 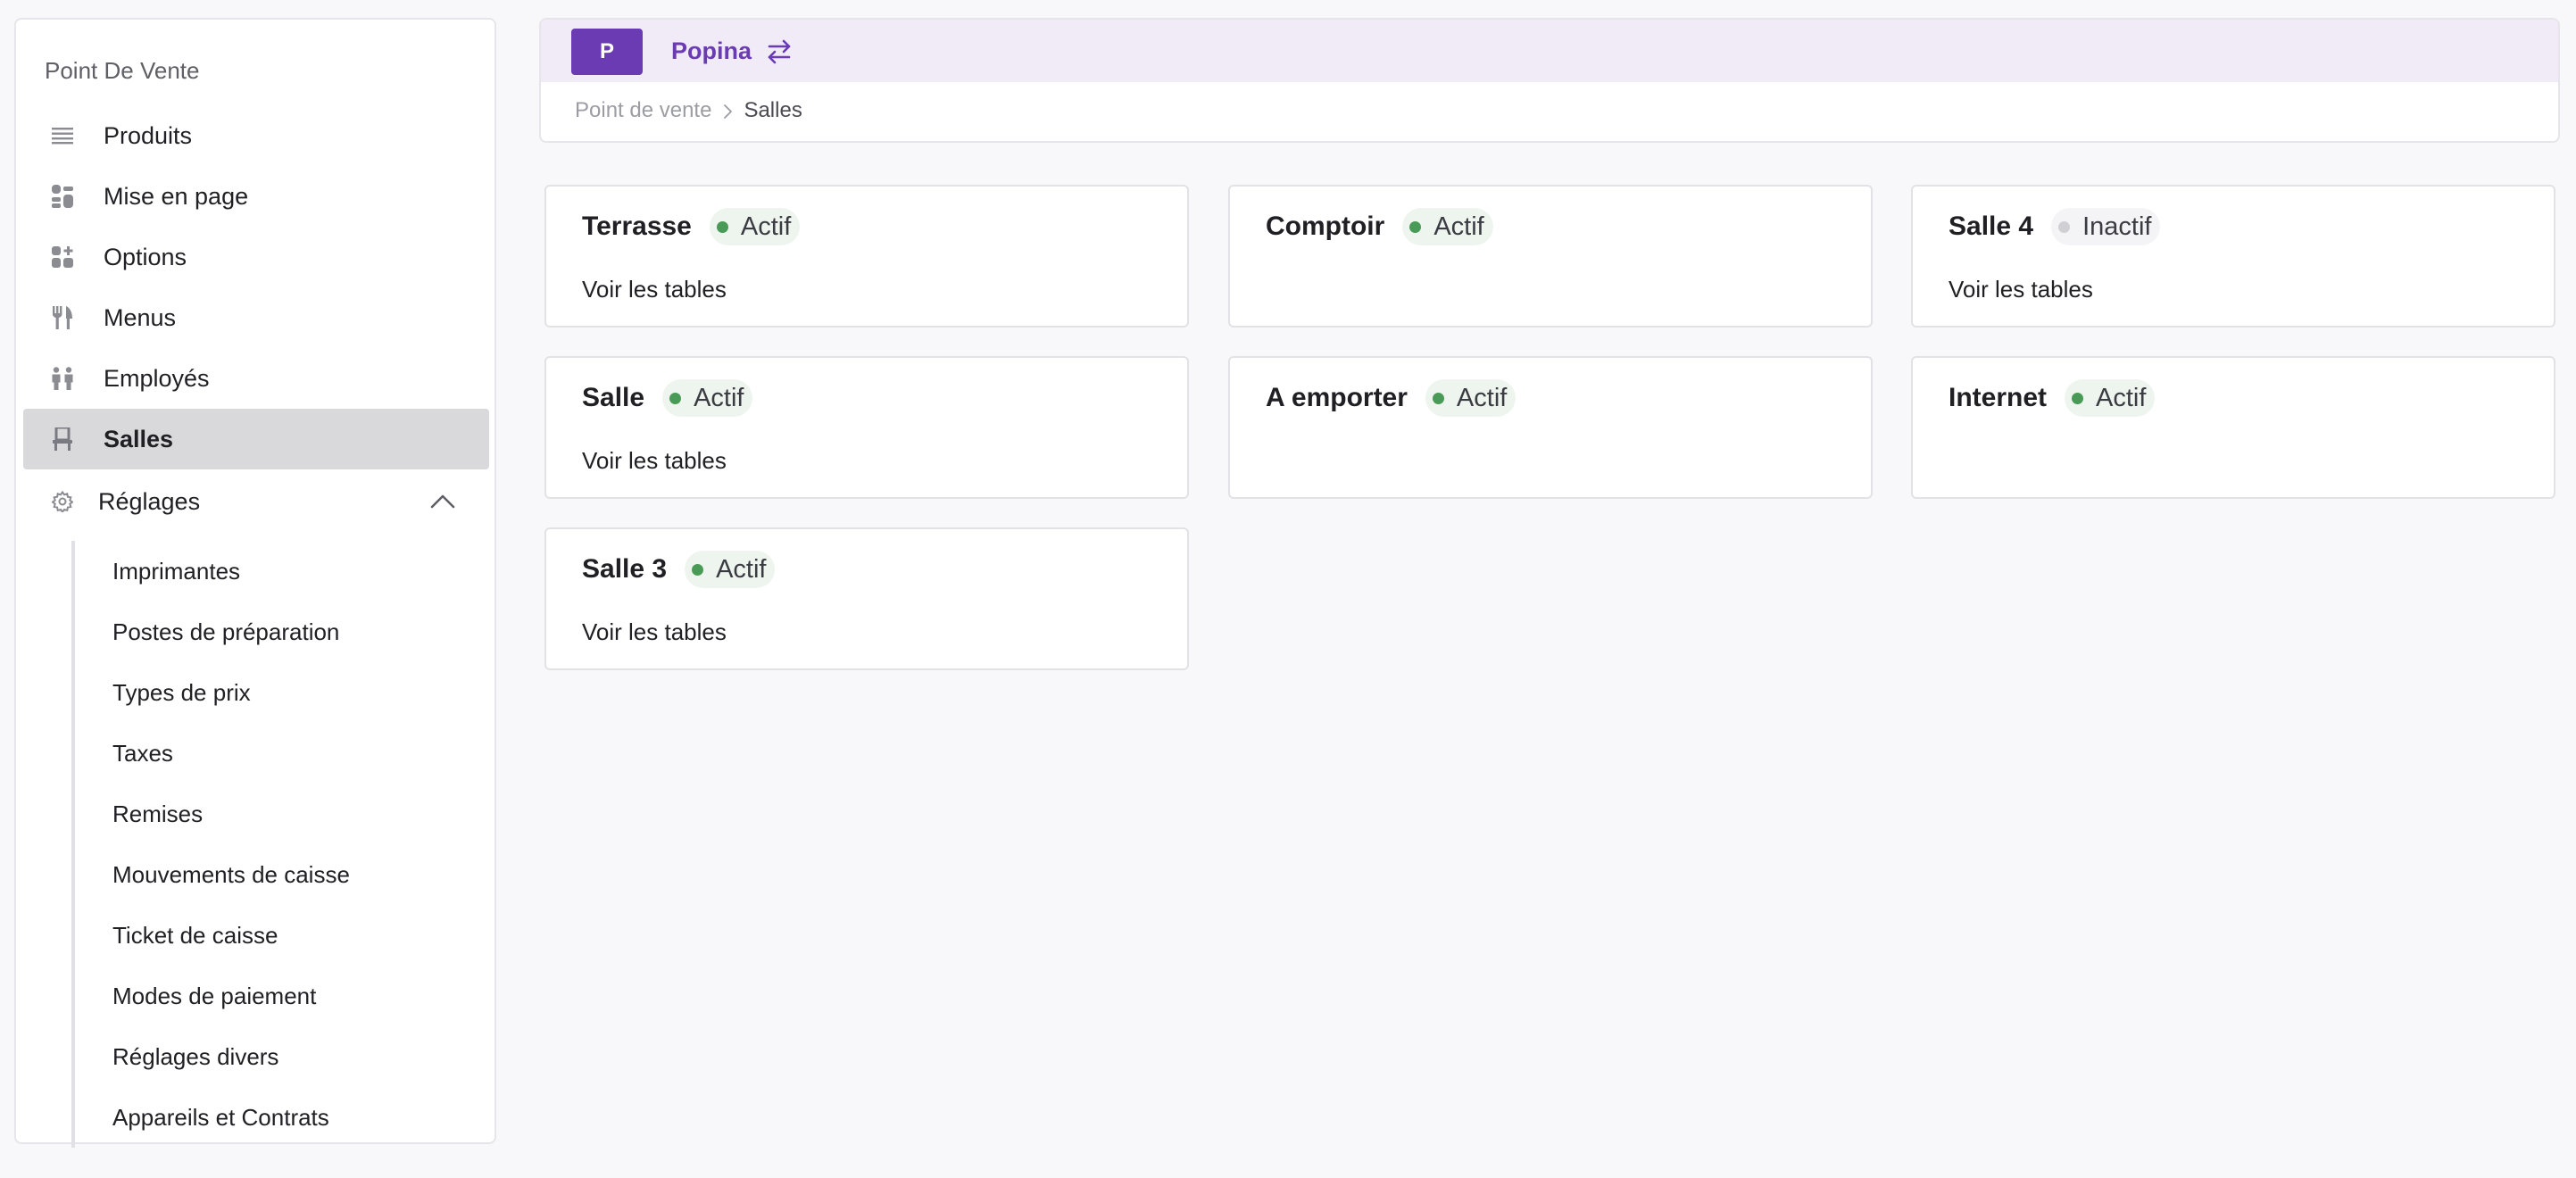 I want to click on sidebar-item-options: Options, so click(x=256, y=257).